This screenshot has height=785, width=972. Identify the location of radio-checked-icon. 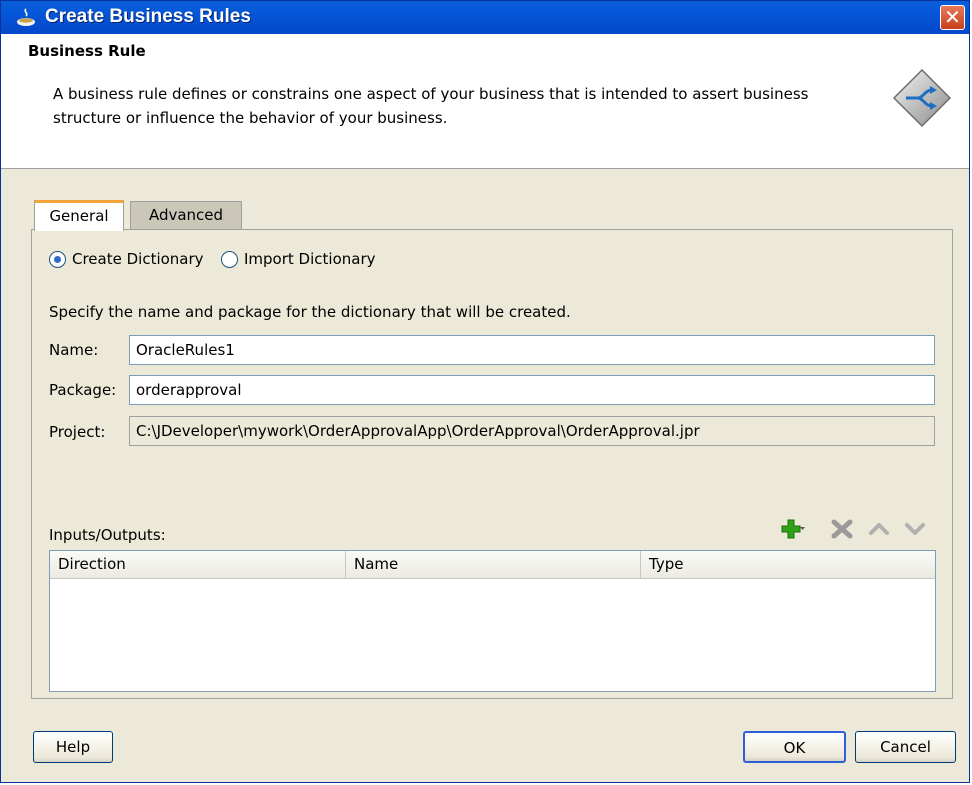
(57, 259).